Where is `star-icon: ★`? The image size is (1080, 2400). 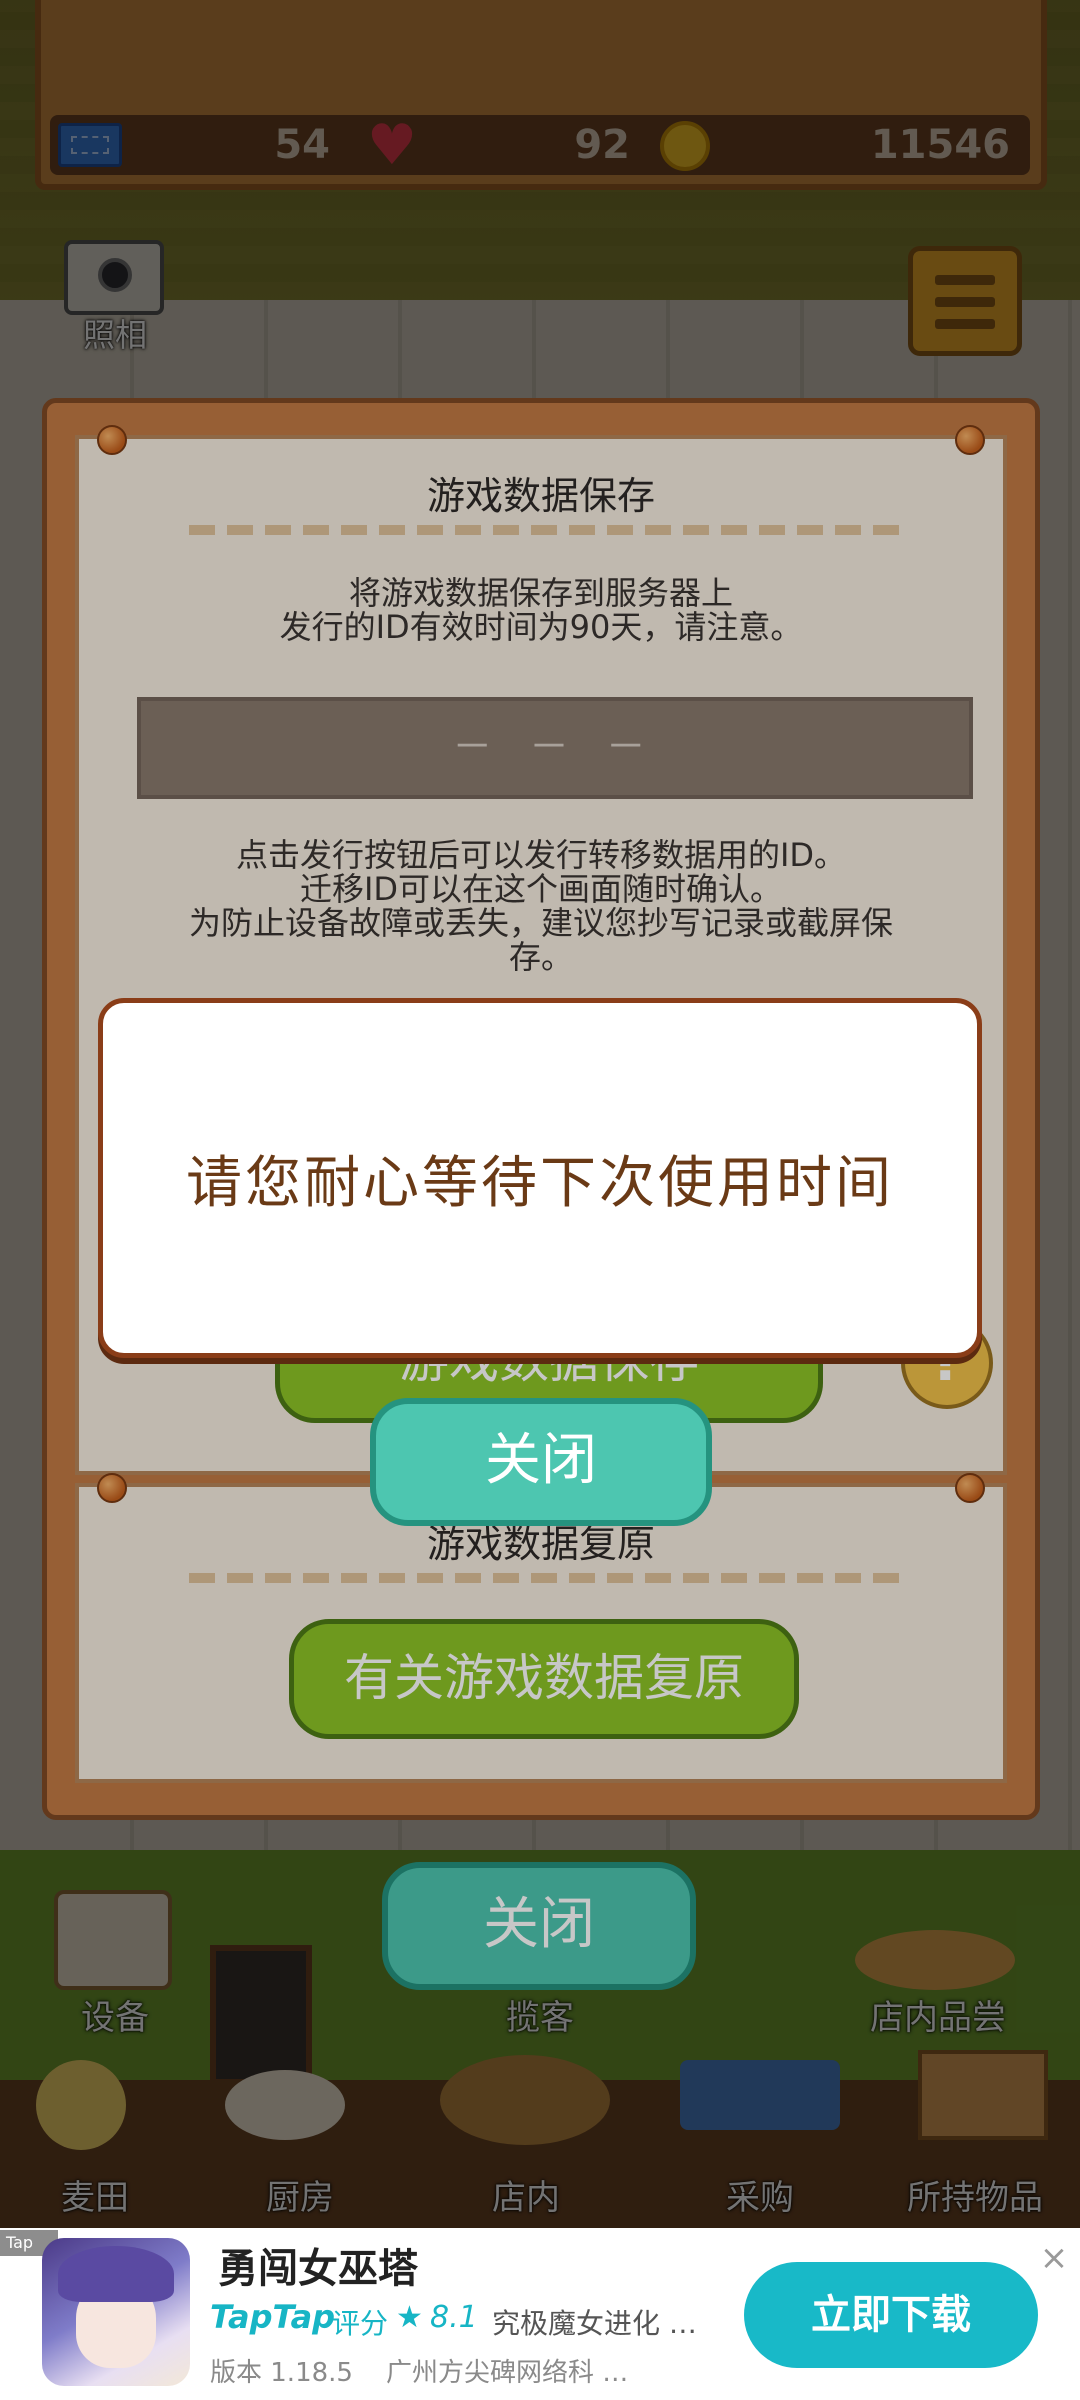
star-icon: ★ is located at coordinates (409, 2317).